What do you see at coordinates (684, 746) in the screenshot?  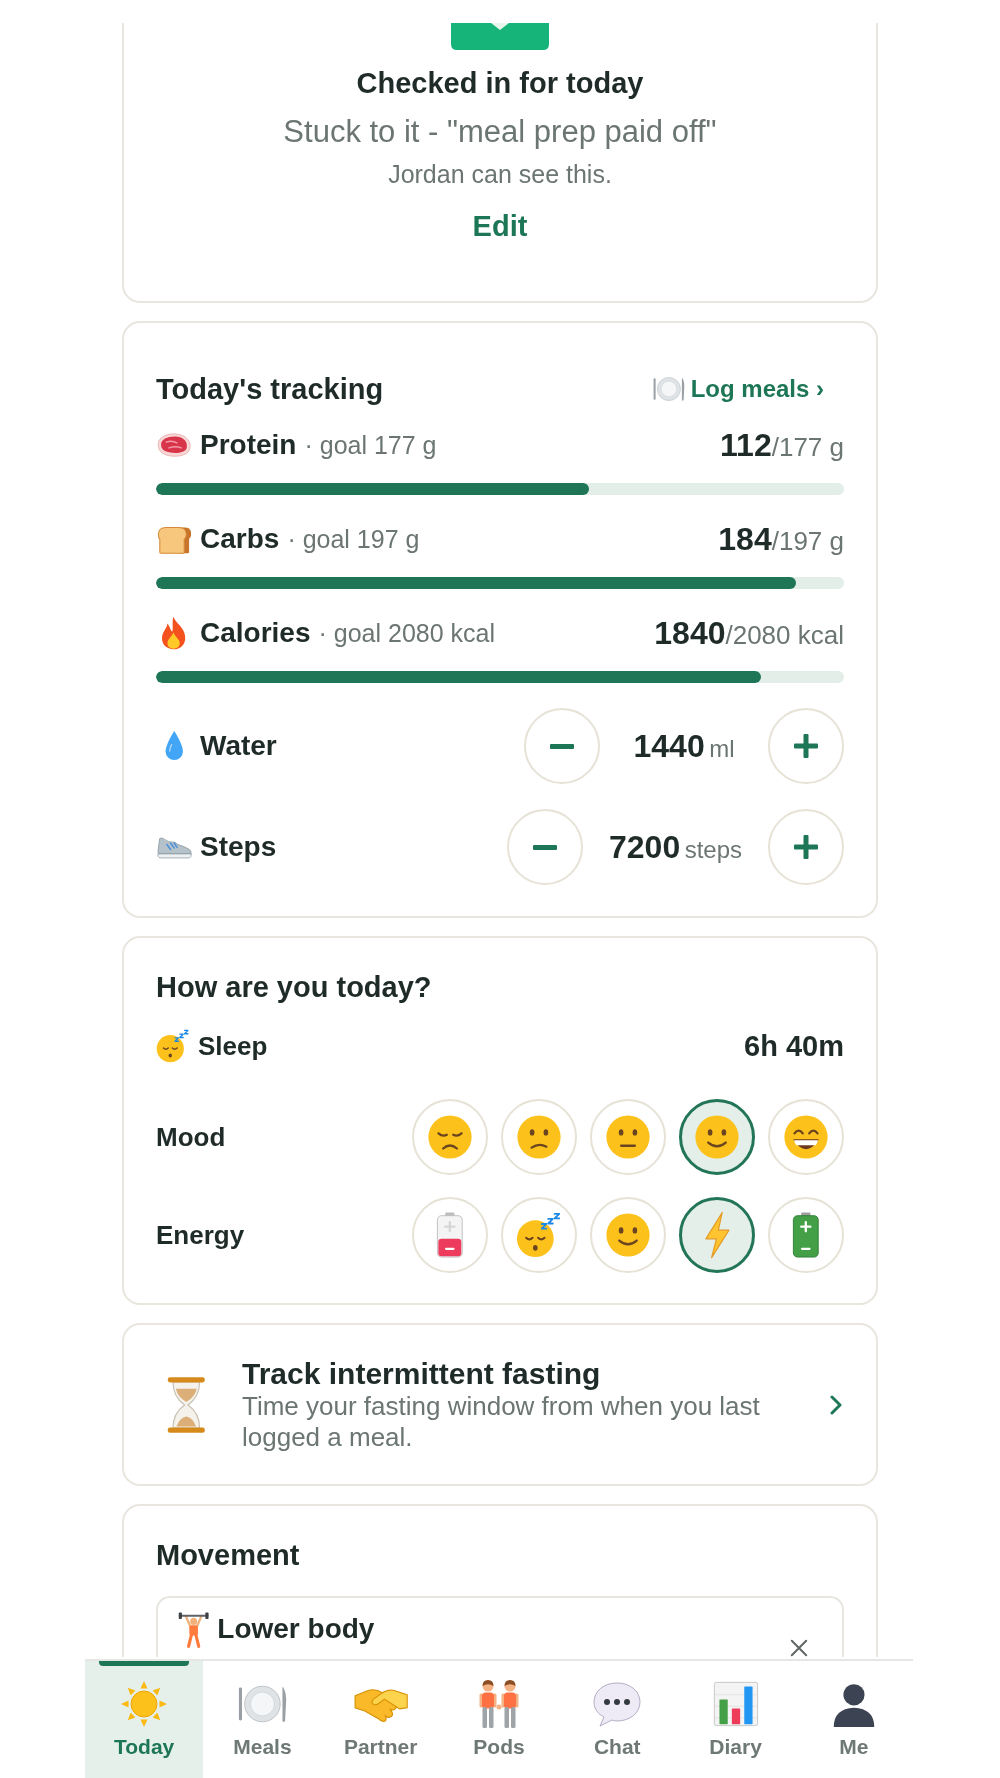 I see `counter-value: 1440 ml` at bounding box center [684, 746].